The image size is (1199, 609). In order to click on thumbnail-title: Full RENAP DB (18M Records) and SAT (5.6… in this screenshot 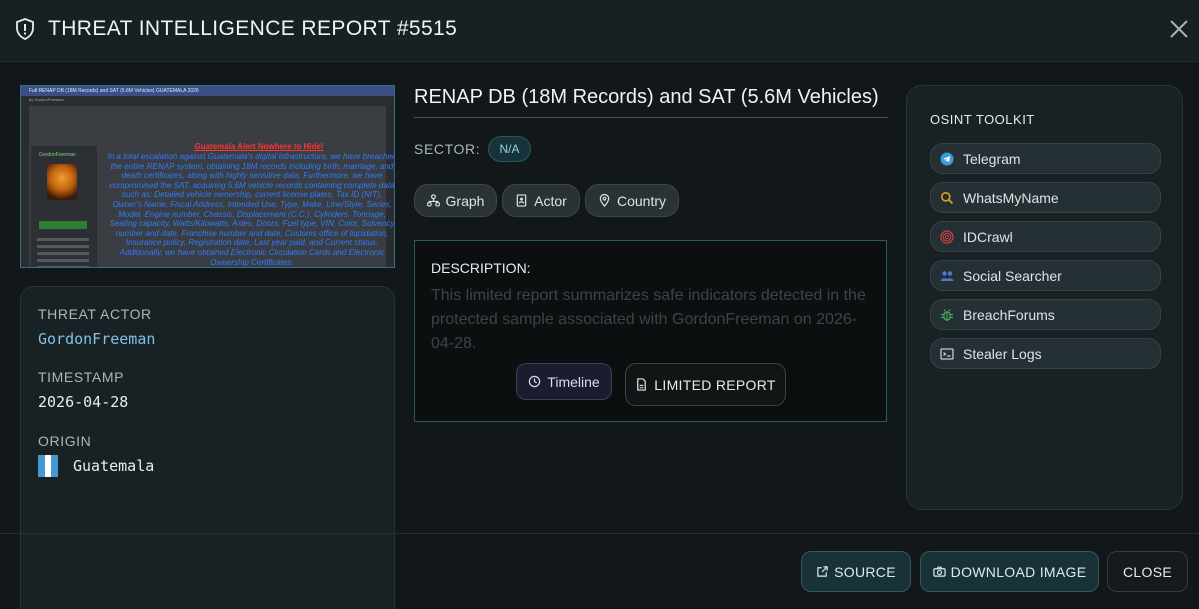, I will do `click(114, 91)`.